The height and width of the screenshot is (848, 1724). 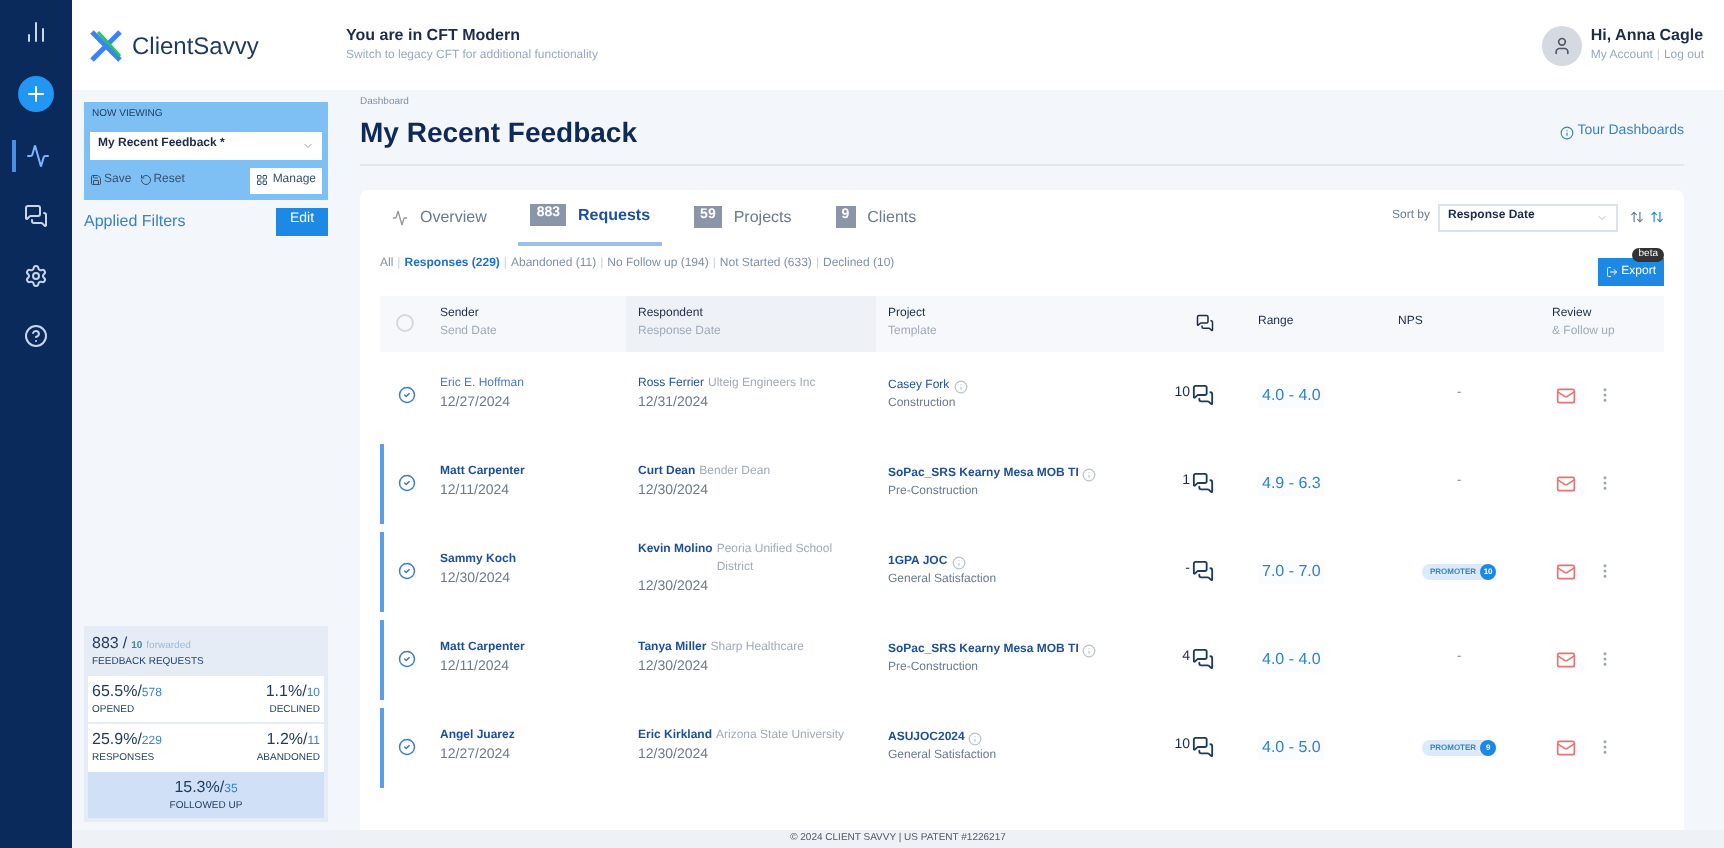 What do you see at coordinates (1291, 747) in the screenshot?
I see `score-range: 4.0 - 5.0` at bounding box center [1291, 747].